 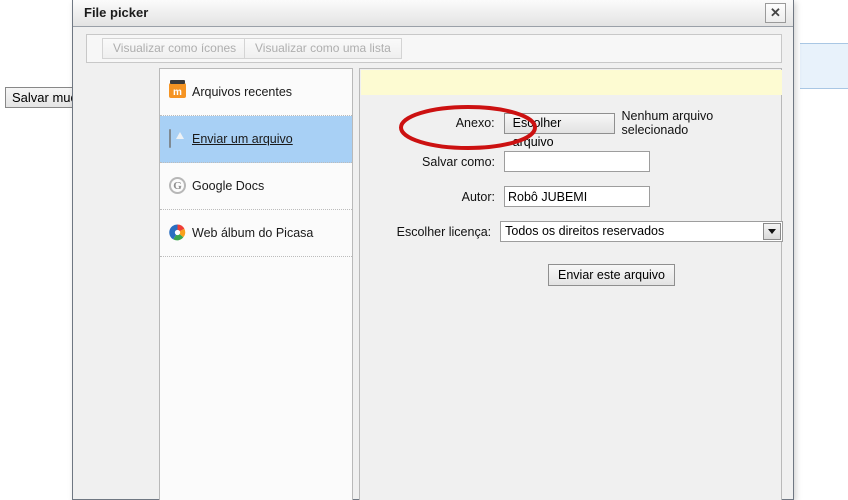 I want to click on license-label: Escolher licença:, so click(x=444, y=231).